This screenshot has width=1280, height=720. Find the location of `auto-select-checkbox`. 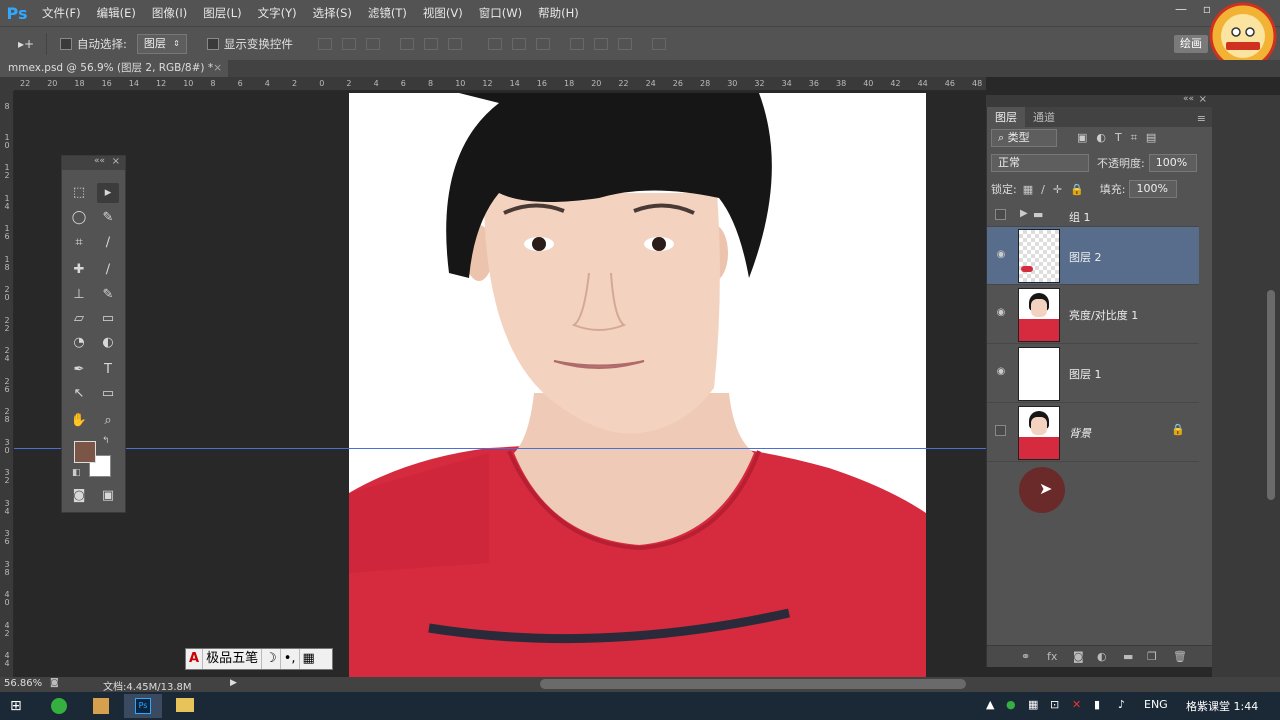

auto-select-checkbox is located at coordinates (66, 43).